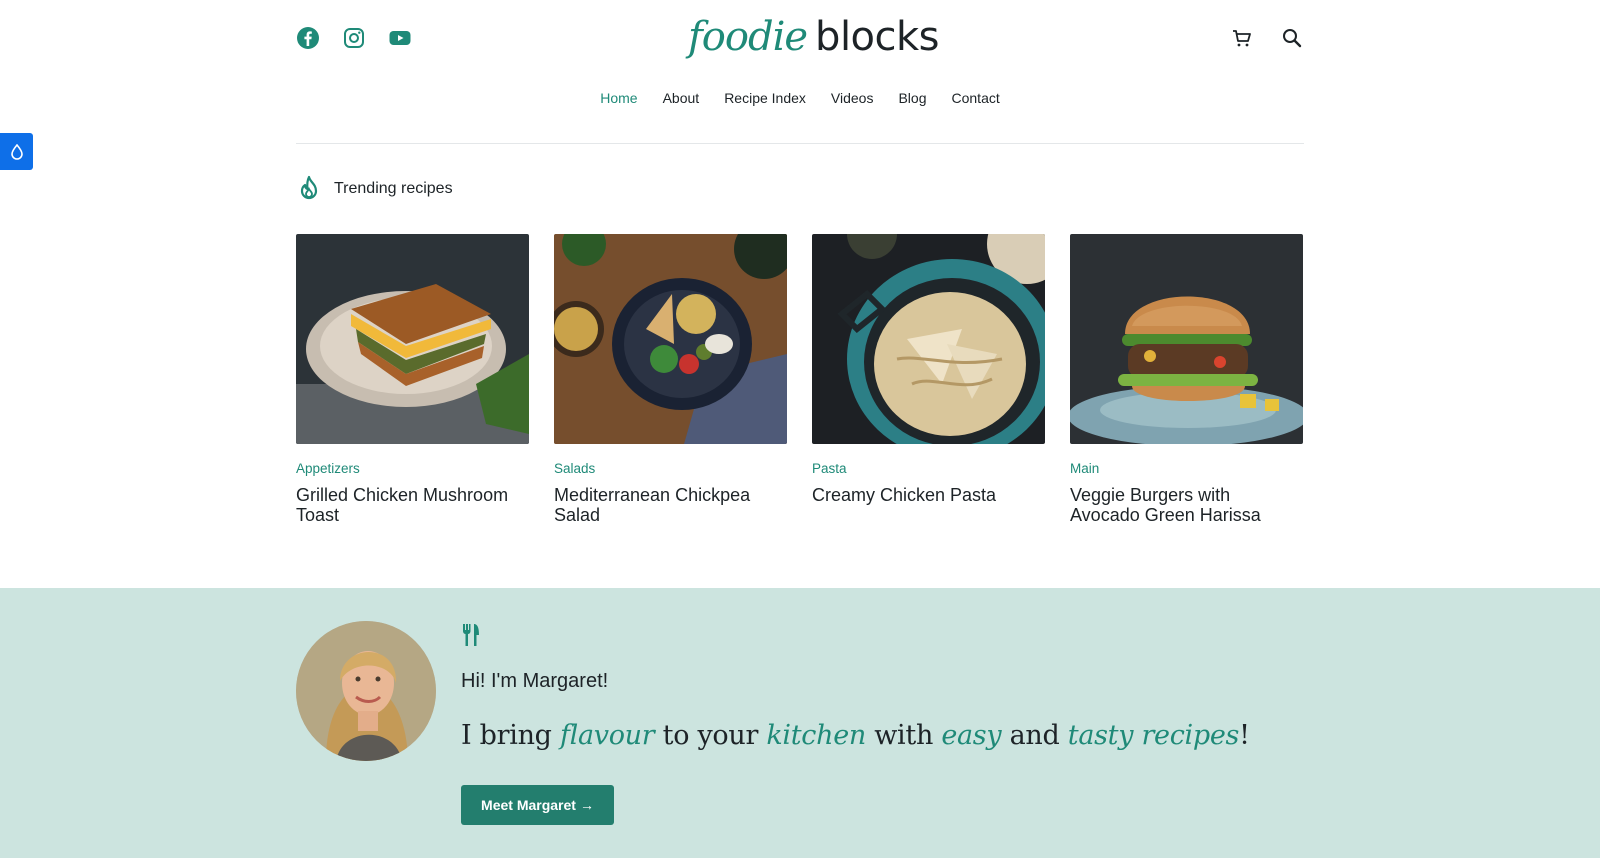 The width and height of the screenshot is (1600, 858). What do you see at coordinates (1153, 735) in the screenshot?
I see `tagline-highlight: tasty recipes` at bounding box center [1153, 735].